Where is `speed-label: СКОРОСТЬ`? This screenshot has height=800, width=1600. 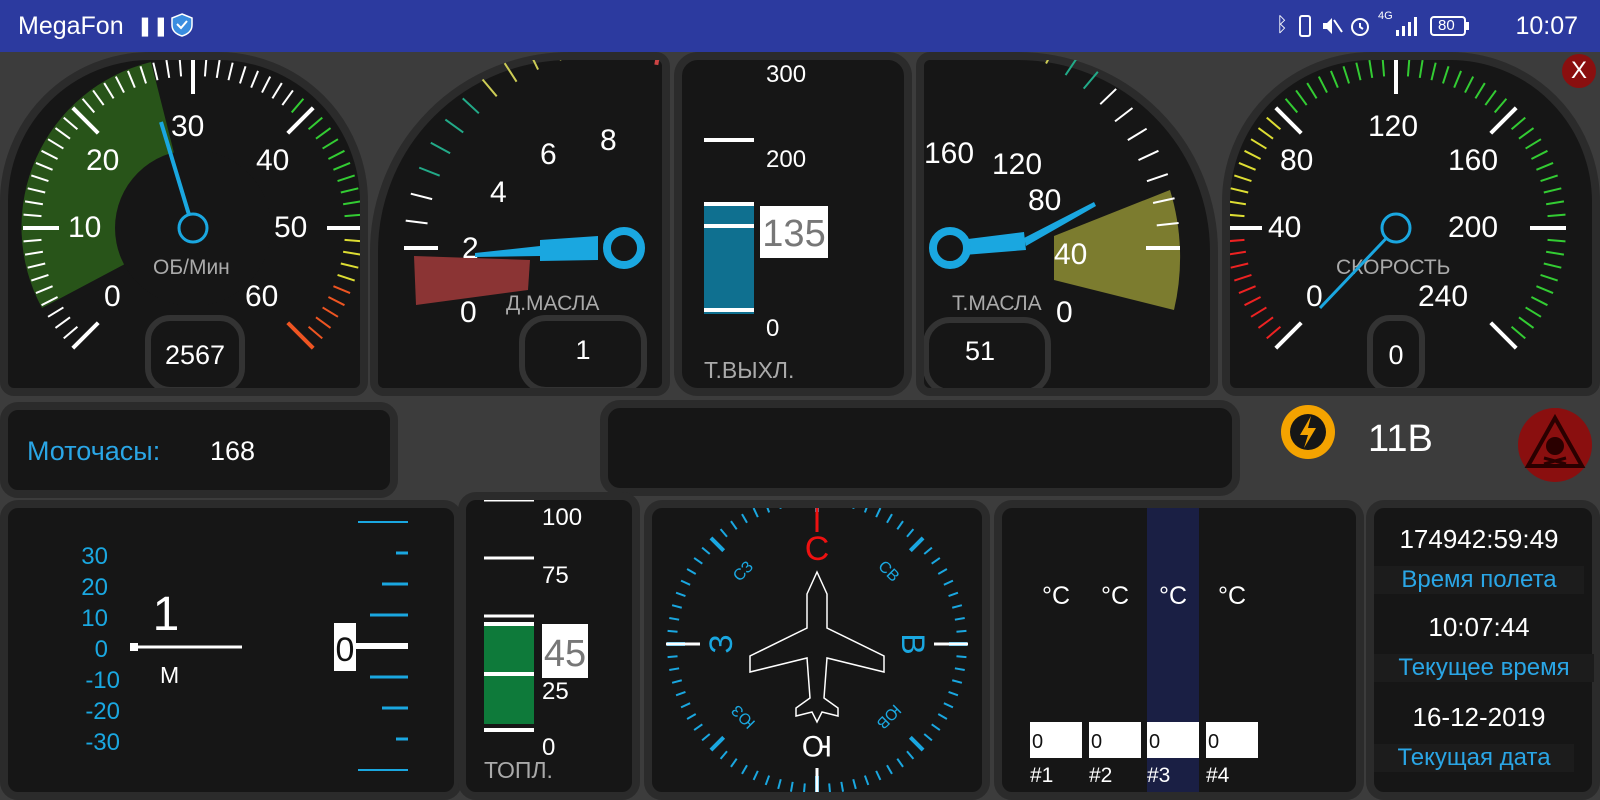
speed-label: СКОРОСТЬ is located at coordinates (1393, 267).